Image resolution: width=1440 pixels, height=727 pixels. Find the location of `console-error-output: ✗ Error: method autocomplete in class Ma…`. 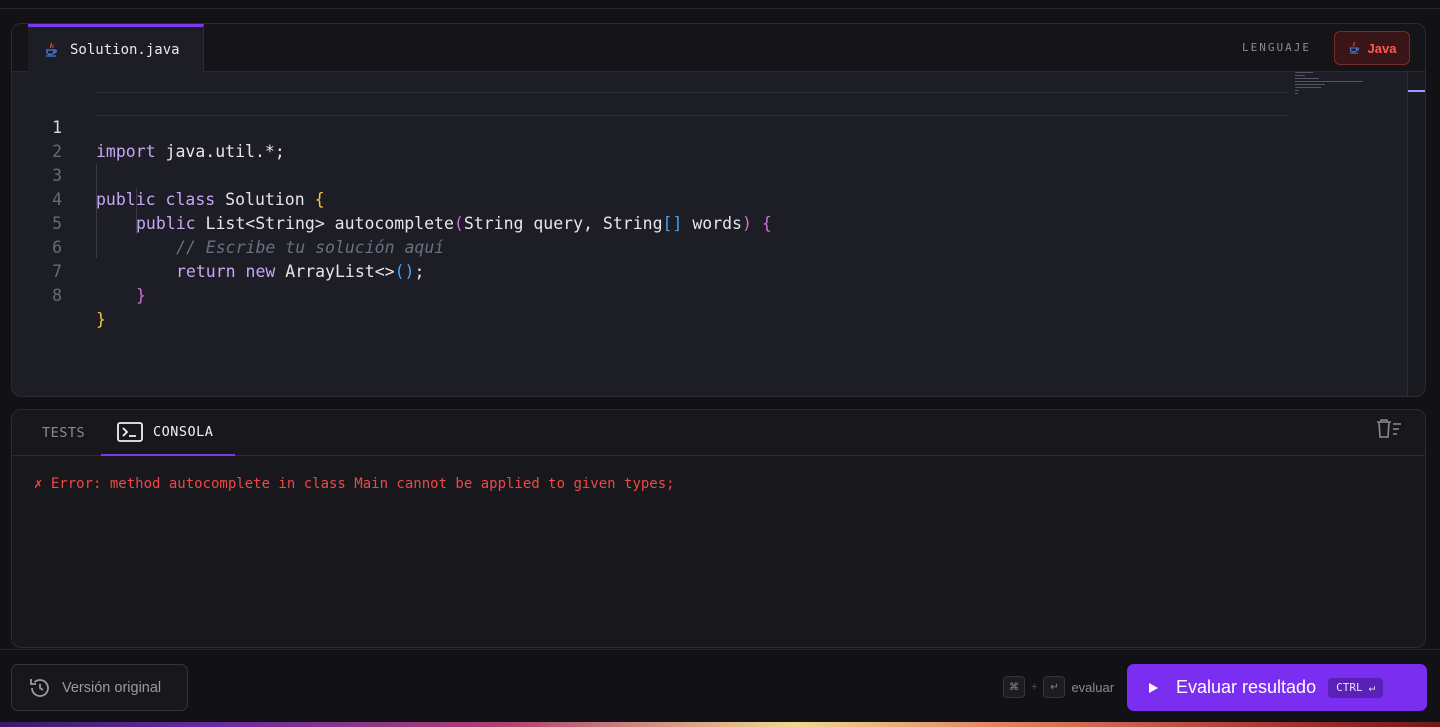

console-error-output: ✗ Error: method autocomplete in class Ma… is located at coordinates (354, 484).